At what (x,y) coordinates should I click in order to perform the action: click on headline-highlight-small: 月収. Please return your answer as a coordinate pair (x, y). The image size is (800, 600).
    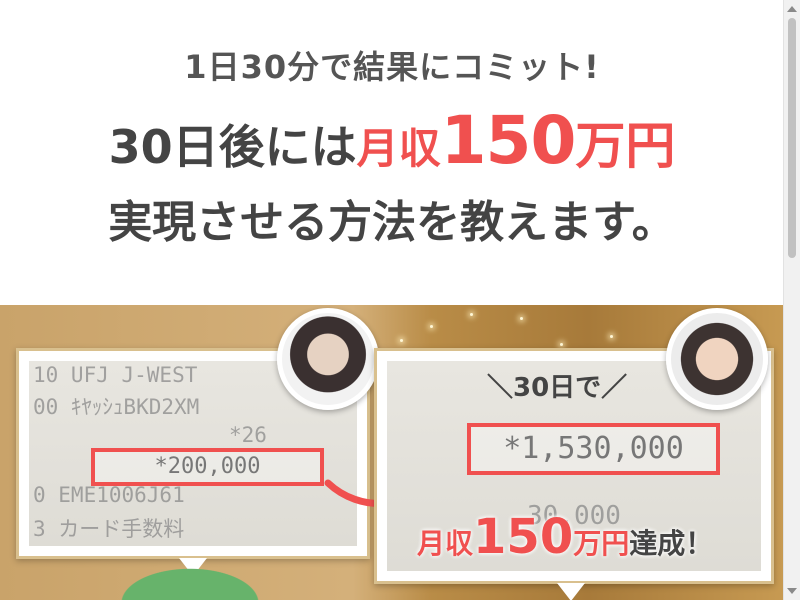
    Looking at the image, I should click on (398, 148).